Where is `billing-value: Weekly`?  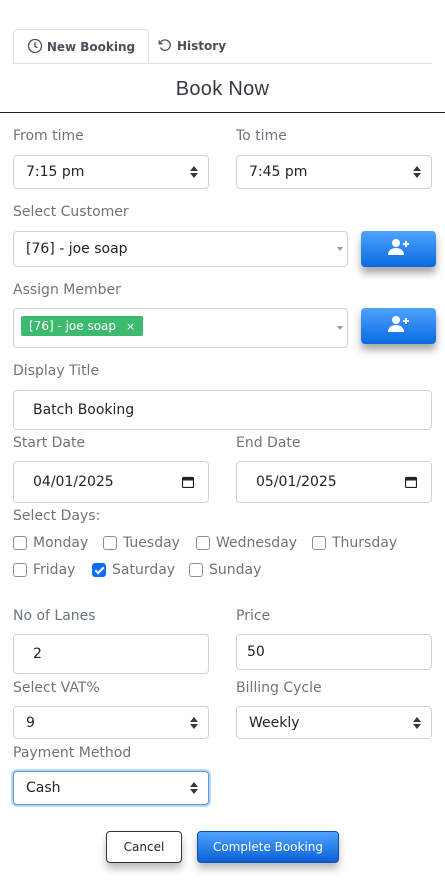
billing-value: Weekly is located at coordinates (274, 722).